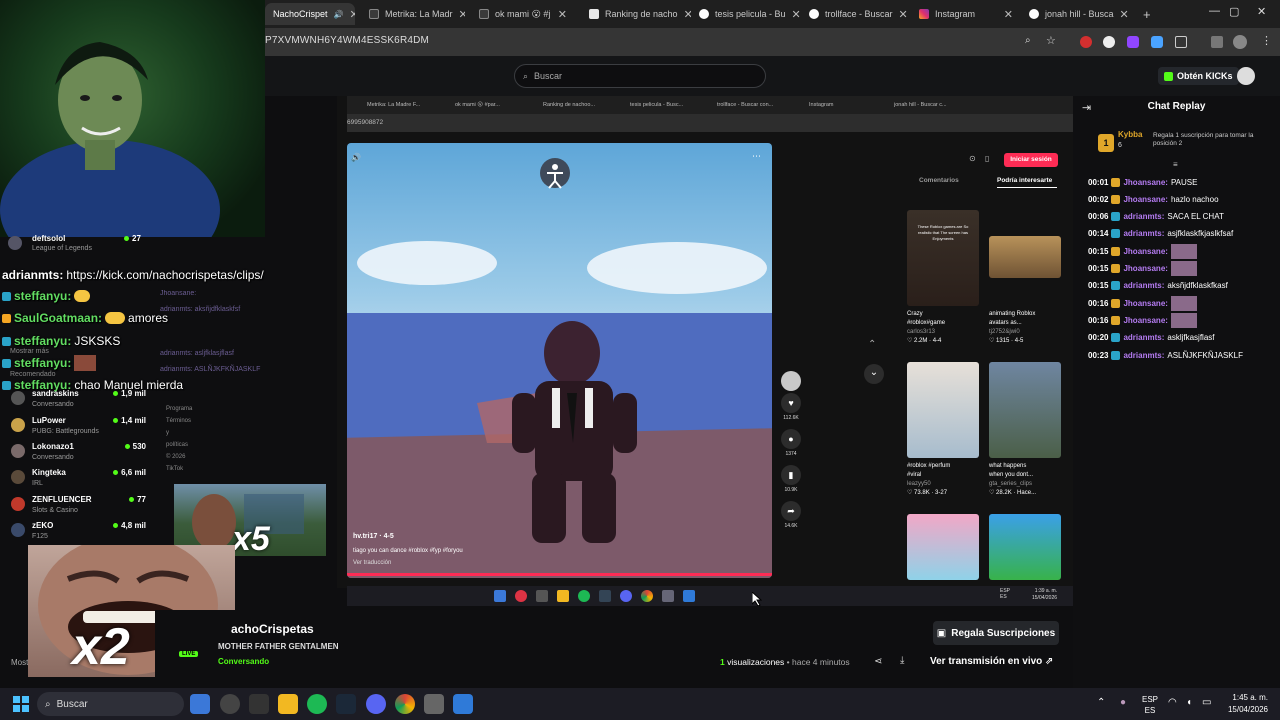 Image resolution: width=1280 pixels, height=720 pixels. What do you see at coordinates (1175, 164) in the screenshot?
I see `expand-icon: ≡` at bounding box center [1175, 164].